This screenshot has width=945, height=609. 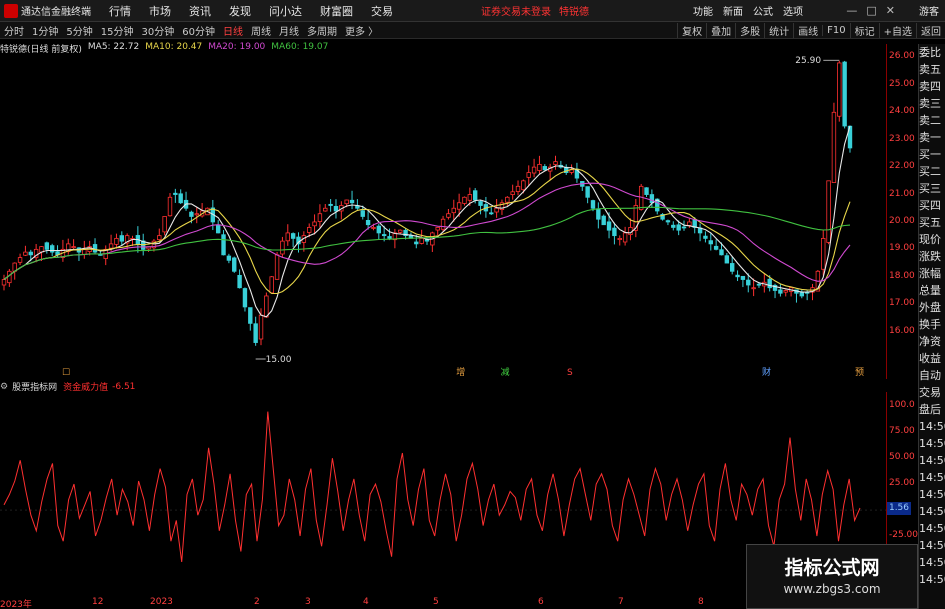 I want to click on watermark: 指标公式网 www.zbgs3.com, so click(x=832, y=576).